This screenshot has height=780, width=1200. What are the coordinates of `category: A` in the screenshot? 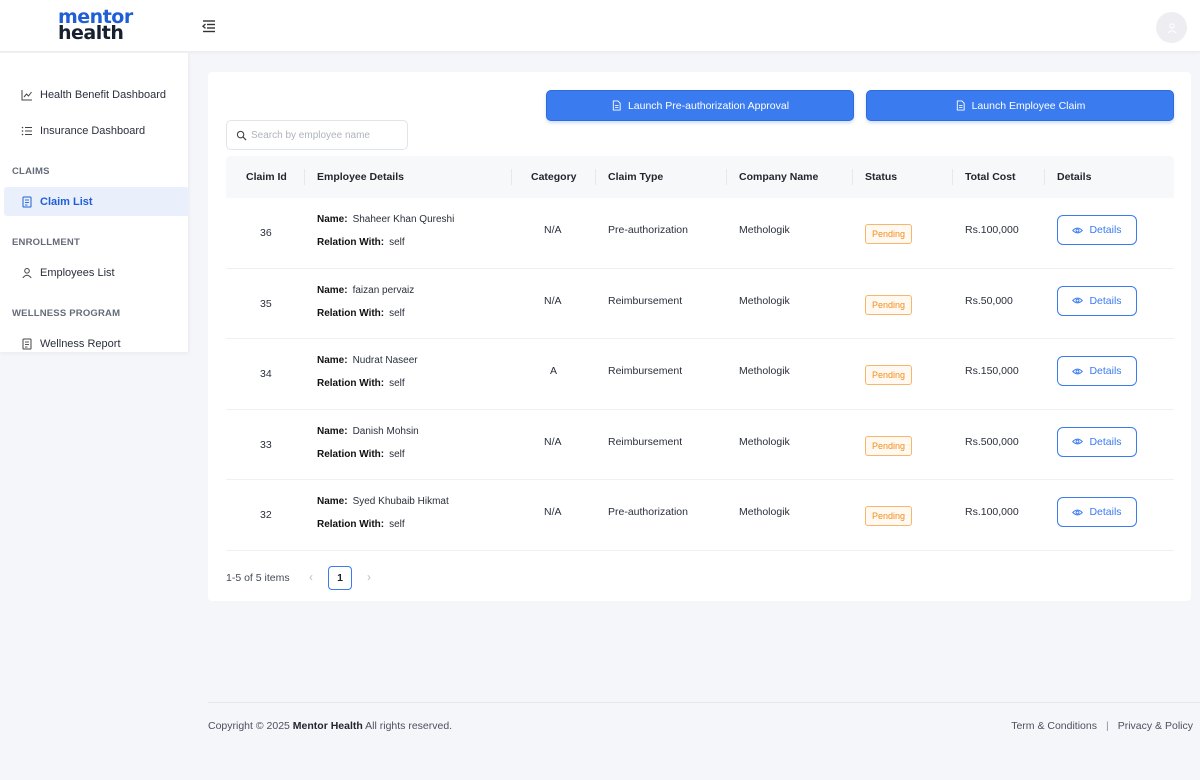 It's located at (554, 371).